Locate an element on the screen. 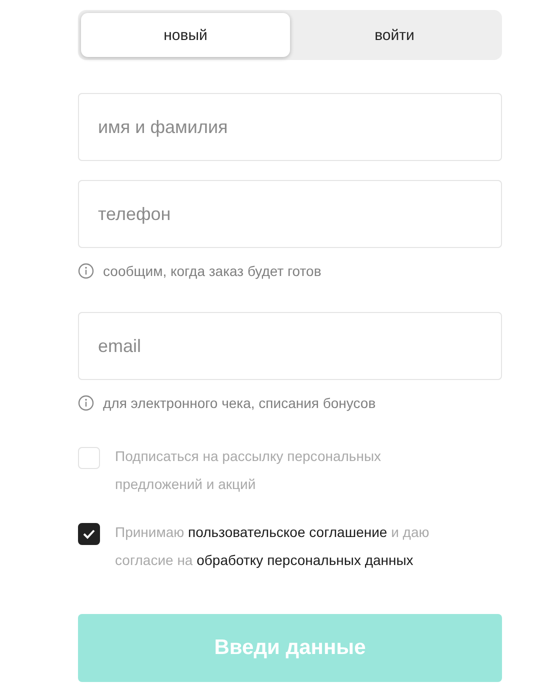 The height and width of the screenshot is (697, 537). check-icon is located at coordinates (89, 534).